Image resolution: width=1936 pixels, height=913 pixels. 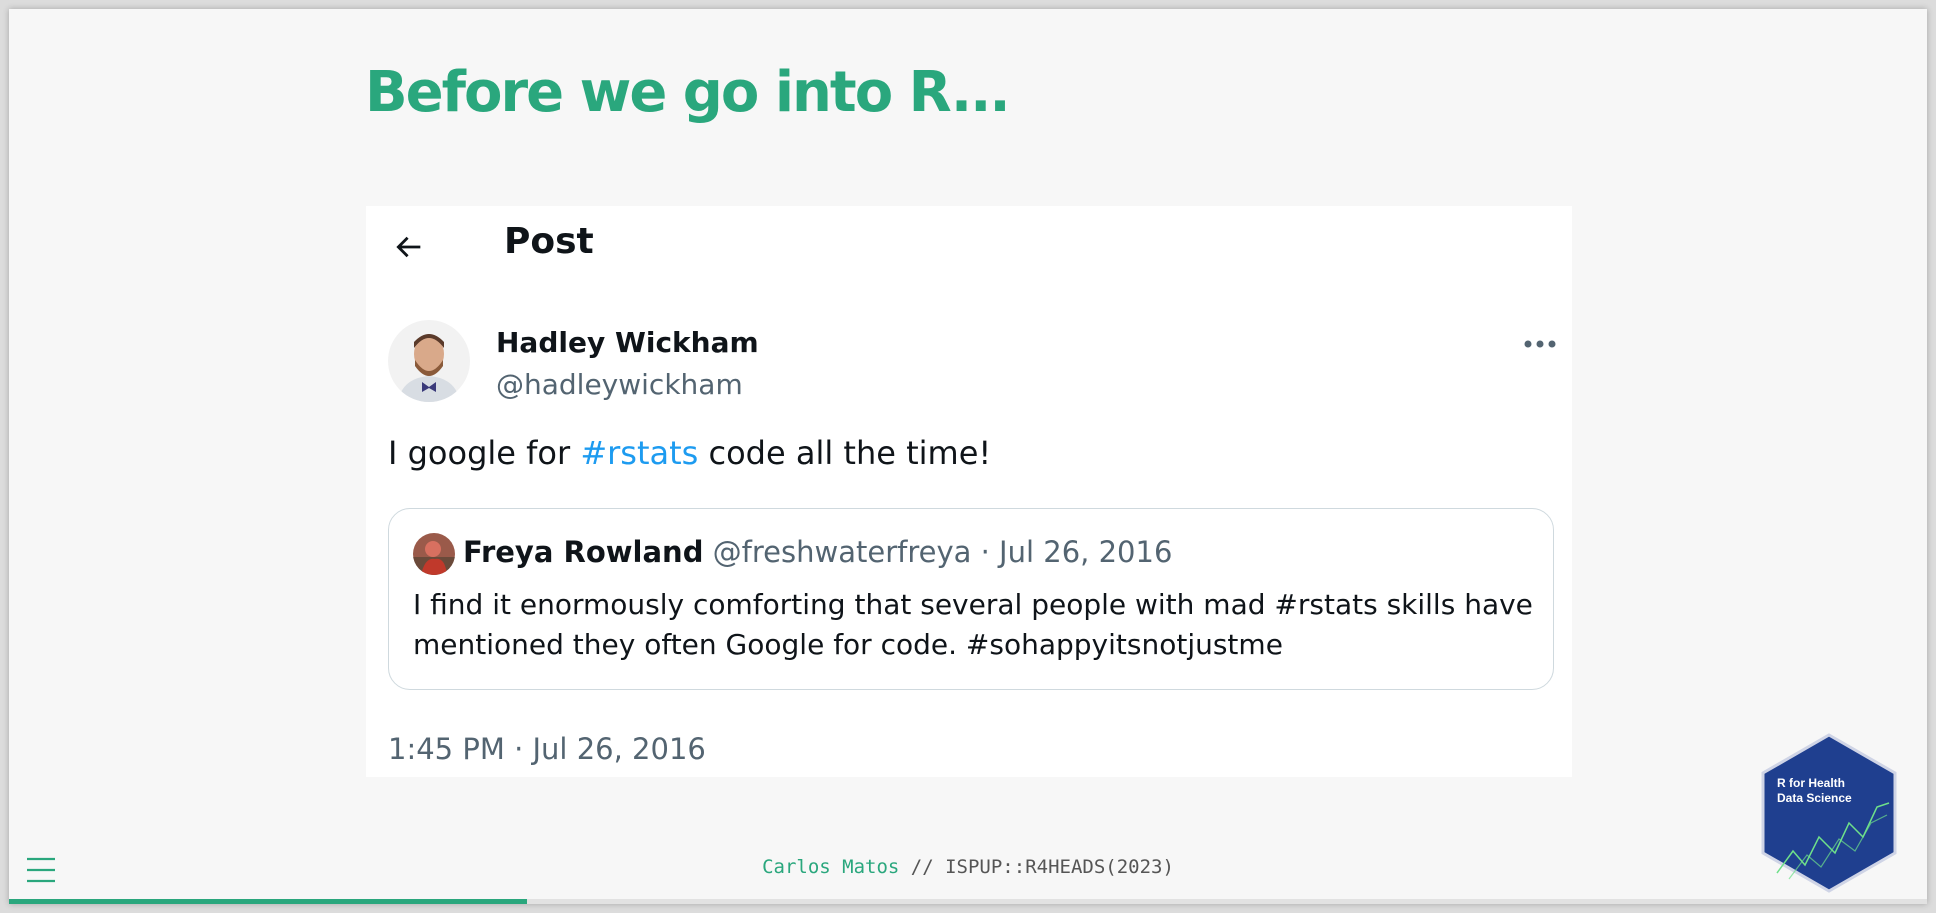 I want to click on avatar, so click(x=429, y=361).